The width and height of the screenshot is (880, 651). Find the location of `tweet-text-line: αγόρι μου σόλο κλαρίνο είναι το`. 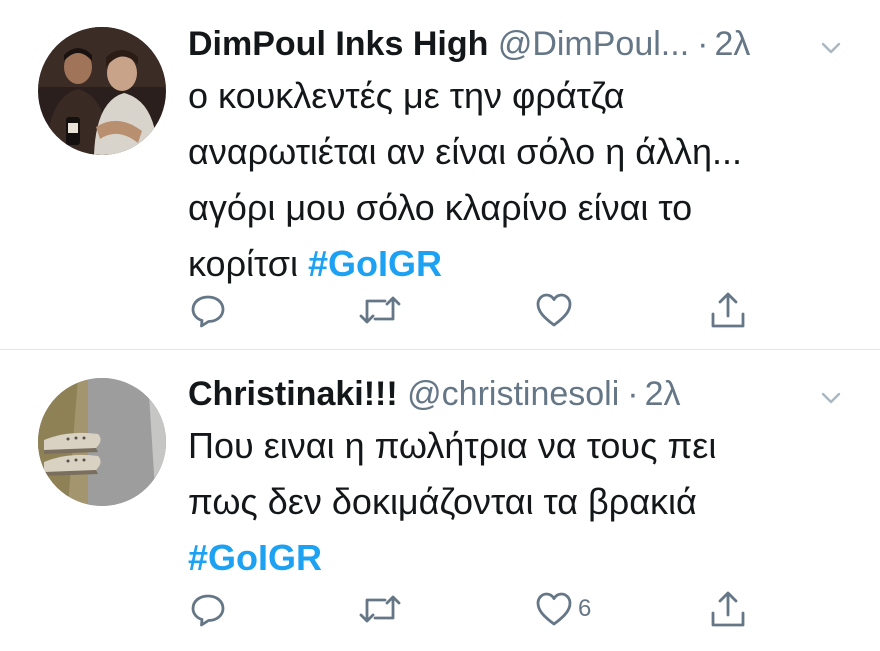

tweet-text-line: αγόρι μου σόλο κλαρίνο είναι το is located at coordinates (440, 207).